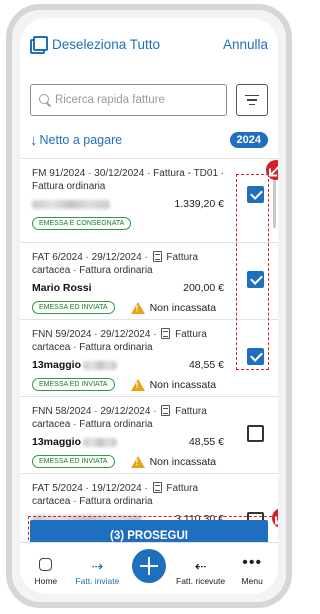  What do you see at coordinates (46, 564) in the screenshot?
I see `home-icon` at bounding box center [46, 564].